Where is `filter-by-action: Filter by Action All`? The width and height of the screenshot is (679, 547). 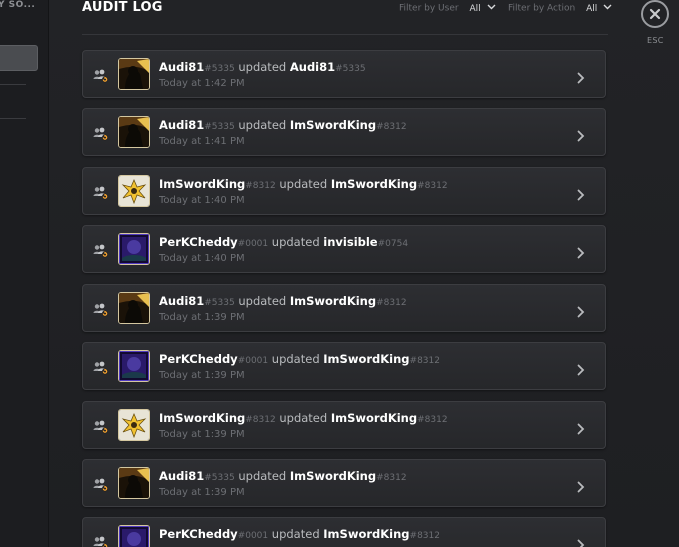
filter-by-action: Filter by Action All is located at coordinates (560, 8).